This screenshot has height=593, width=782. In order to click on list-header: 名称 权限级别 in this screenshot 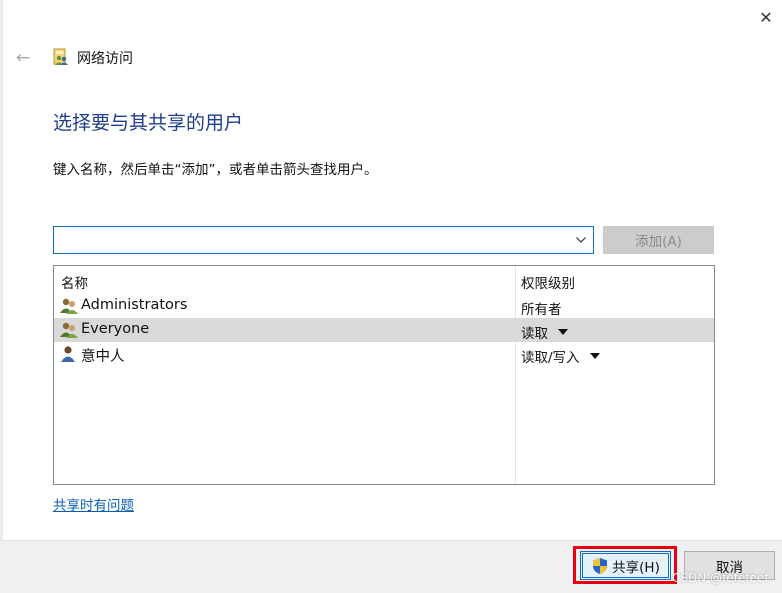, I will do `click(384, 279)`.